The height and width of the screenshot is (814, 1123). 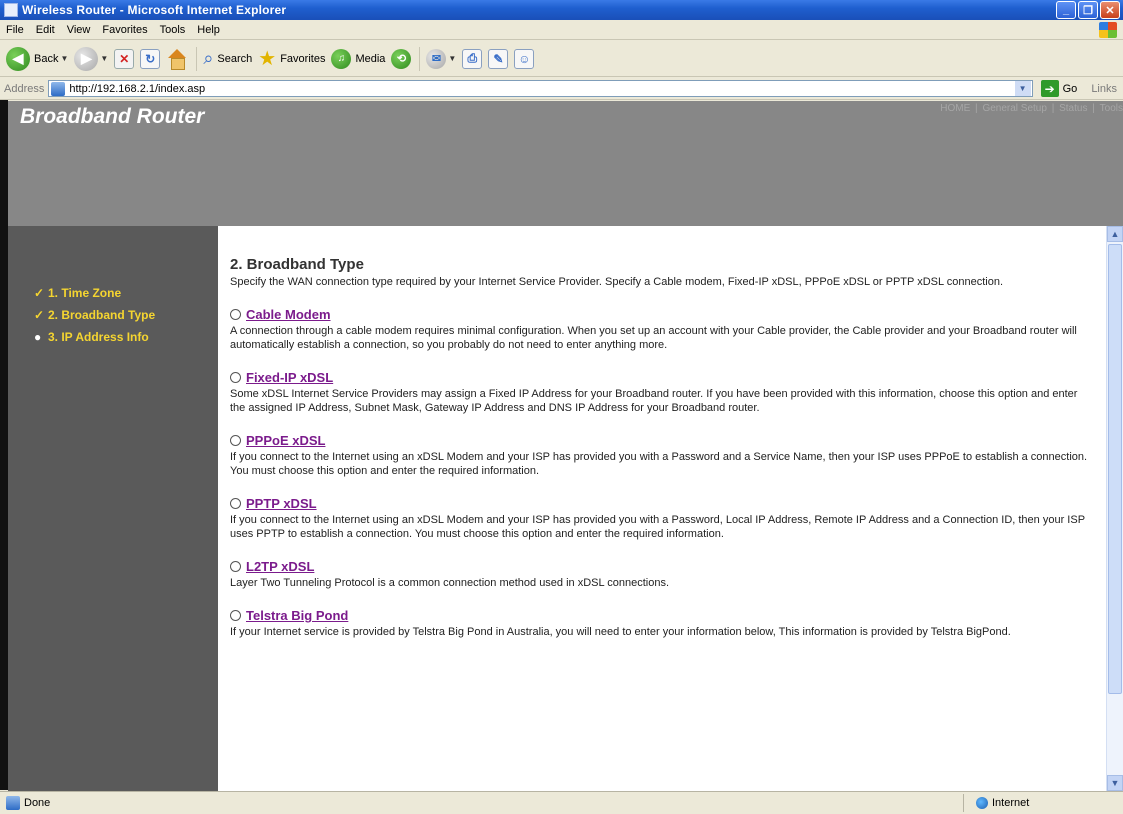 I want to click on go-arrow-icon: ➔, so click(x=1049, y=88).